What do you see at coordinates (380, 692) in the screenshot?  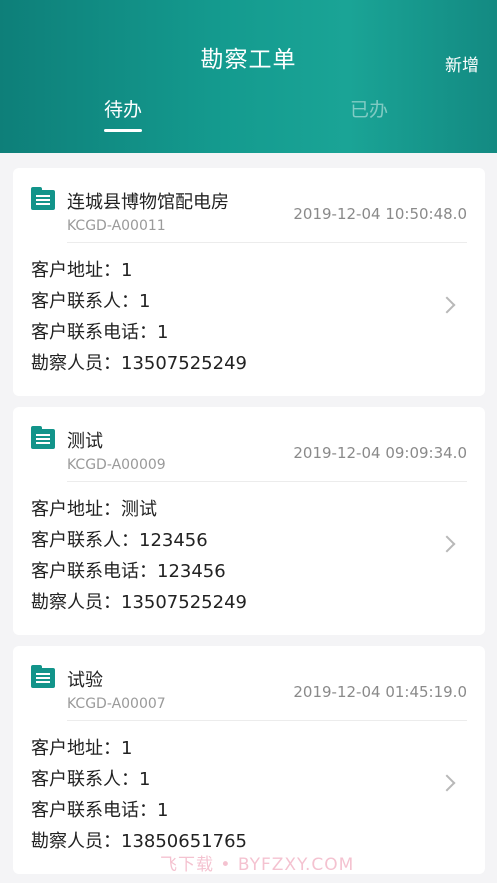 I see `order-time: 2019-12-04 01:45:19.0` at bounding box center [380, 692].